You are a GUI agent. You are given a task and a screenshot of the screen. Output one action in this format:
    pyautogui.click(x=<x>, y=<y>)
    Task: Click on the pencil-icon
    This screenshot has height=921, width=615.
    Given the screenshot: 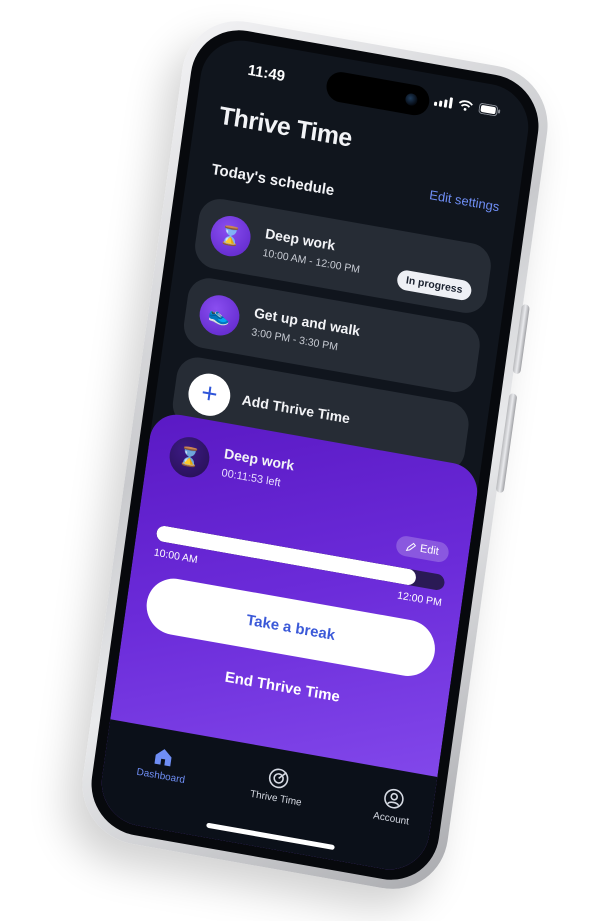 What is the action you would take?
    pyautogui.click(x=411, y=546)
    